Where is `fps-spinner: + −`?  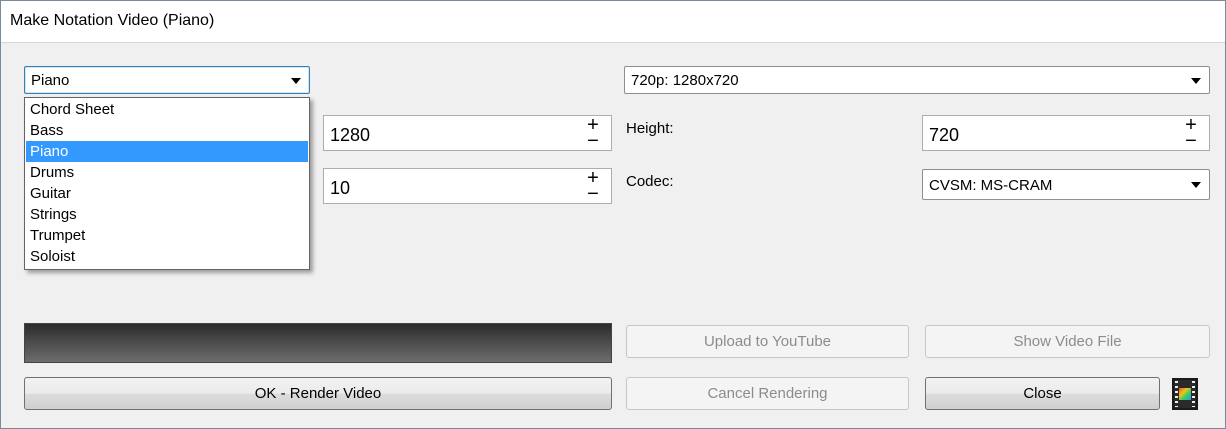 fps-spinner: + − is located at coordinates (593, 186).